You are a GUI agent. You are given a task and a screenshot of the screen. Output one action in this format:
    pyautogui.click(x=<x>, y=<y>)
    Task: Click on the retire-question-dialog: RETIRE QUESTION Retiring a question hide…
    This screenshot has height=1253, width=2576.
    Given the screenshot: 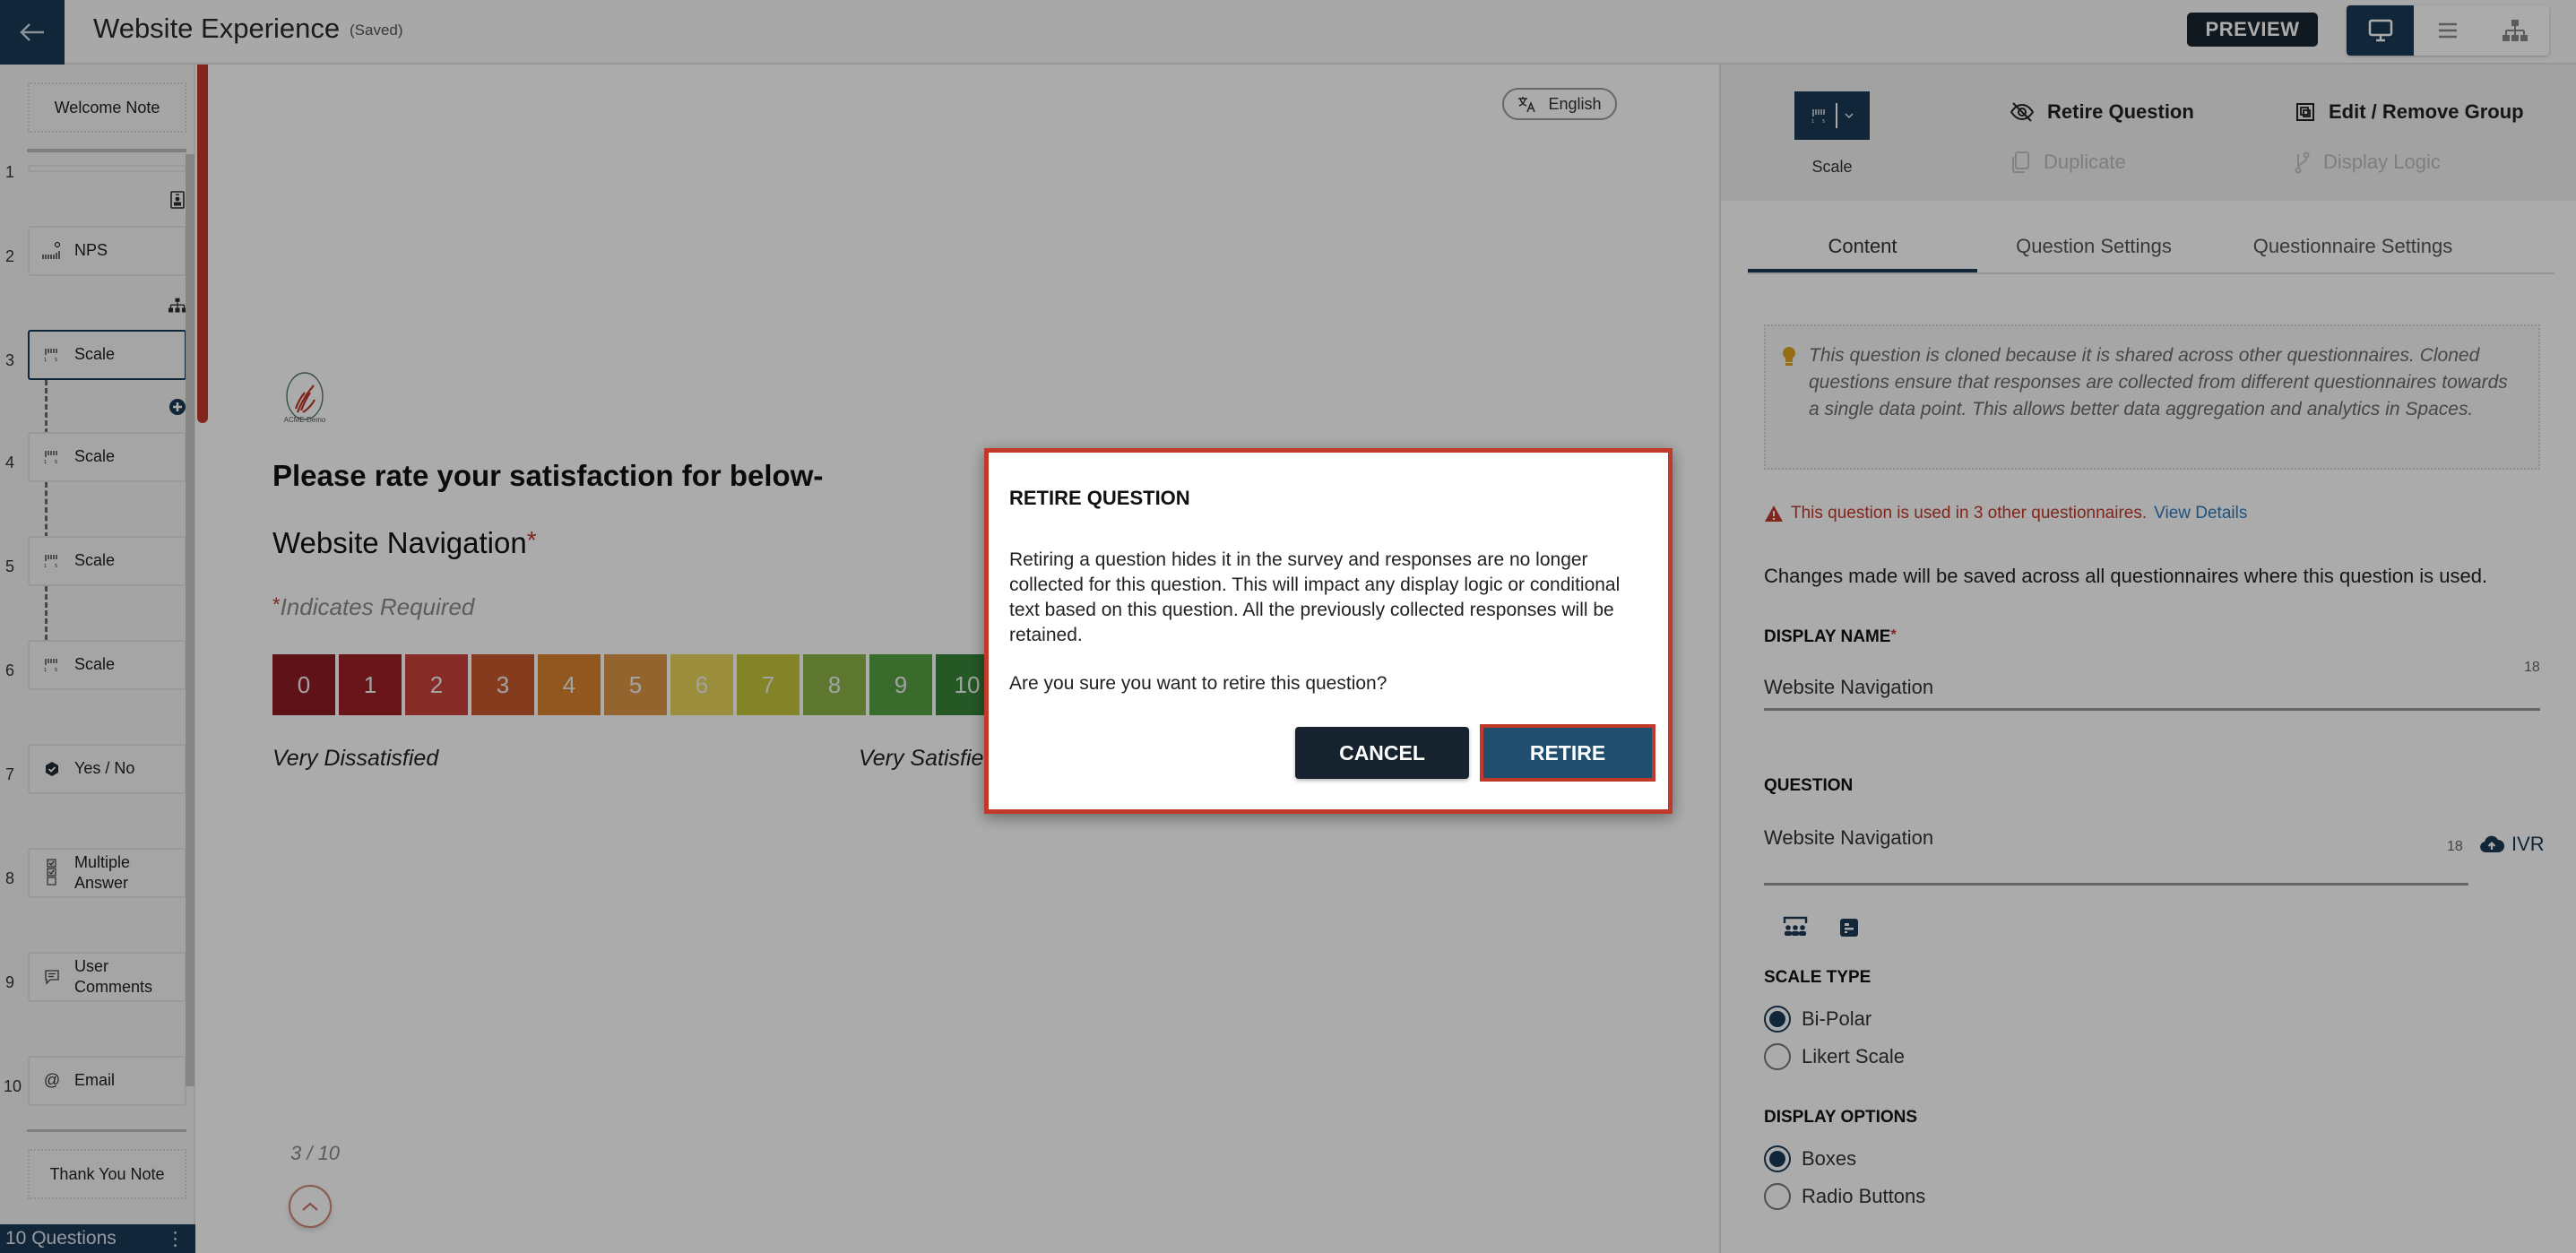 What is the action you would take?
    pyautogui.click(x=1328, y=631)
    